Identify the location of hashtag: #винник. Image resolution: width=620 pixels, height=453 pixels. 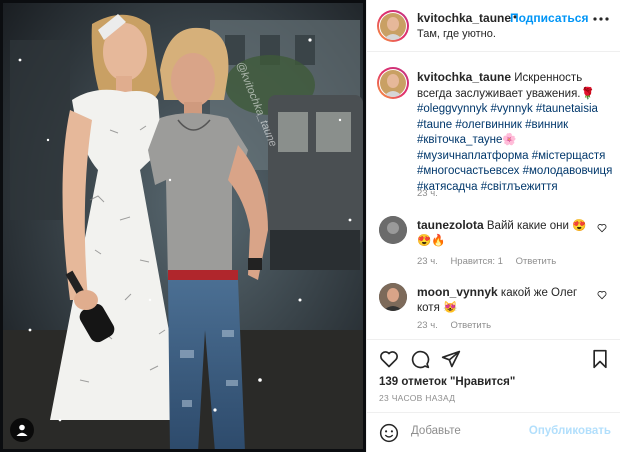
(546, 125).